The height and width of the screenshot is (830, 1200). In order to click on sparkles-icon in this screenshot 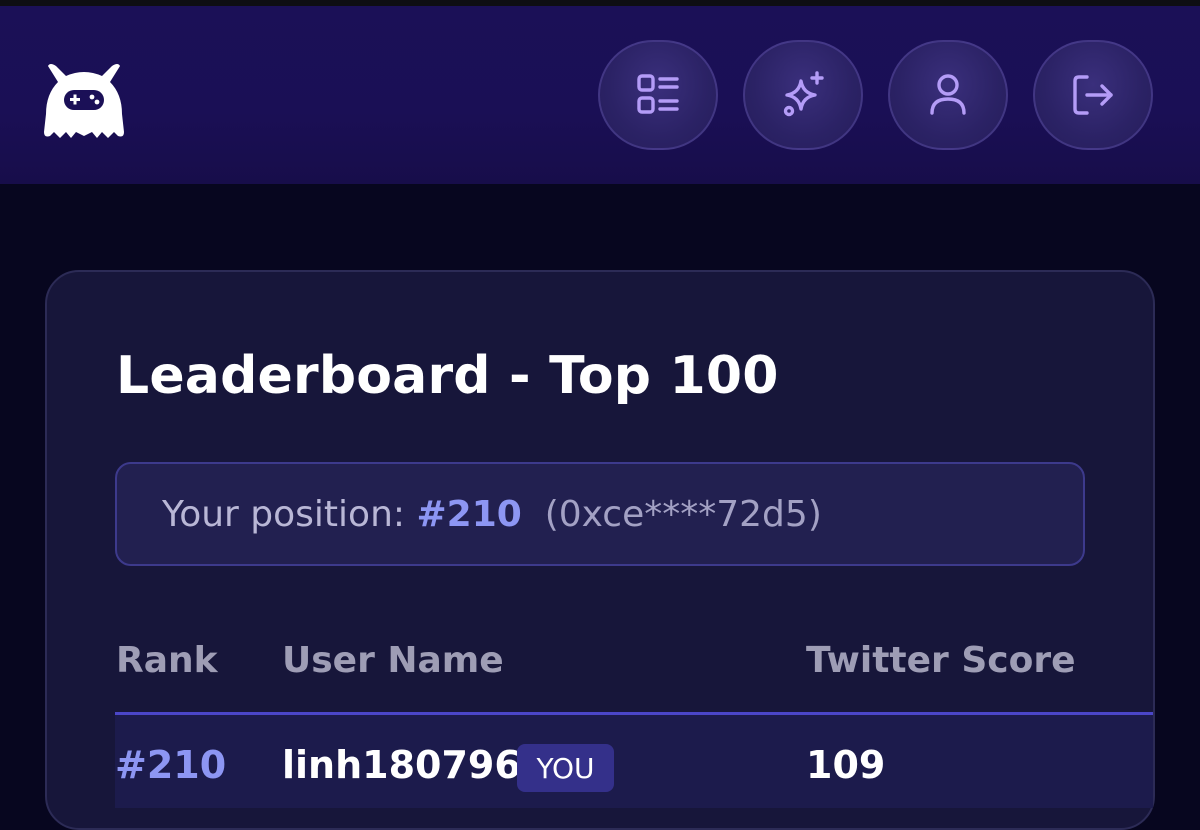, I will do `click(803, 94)`.